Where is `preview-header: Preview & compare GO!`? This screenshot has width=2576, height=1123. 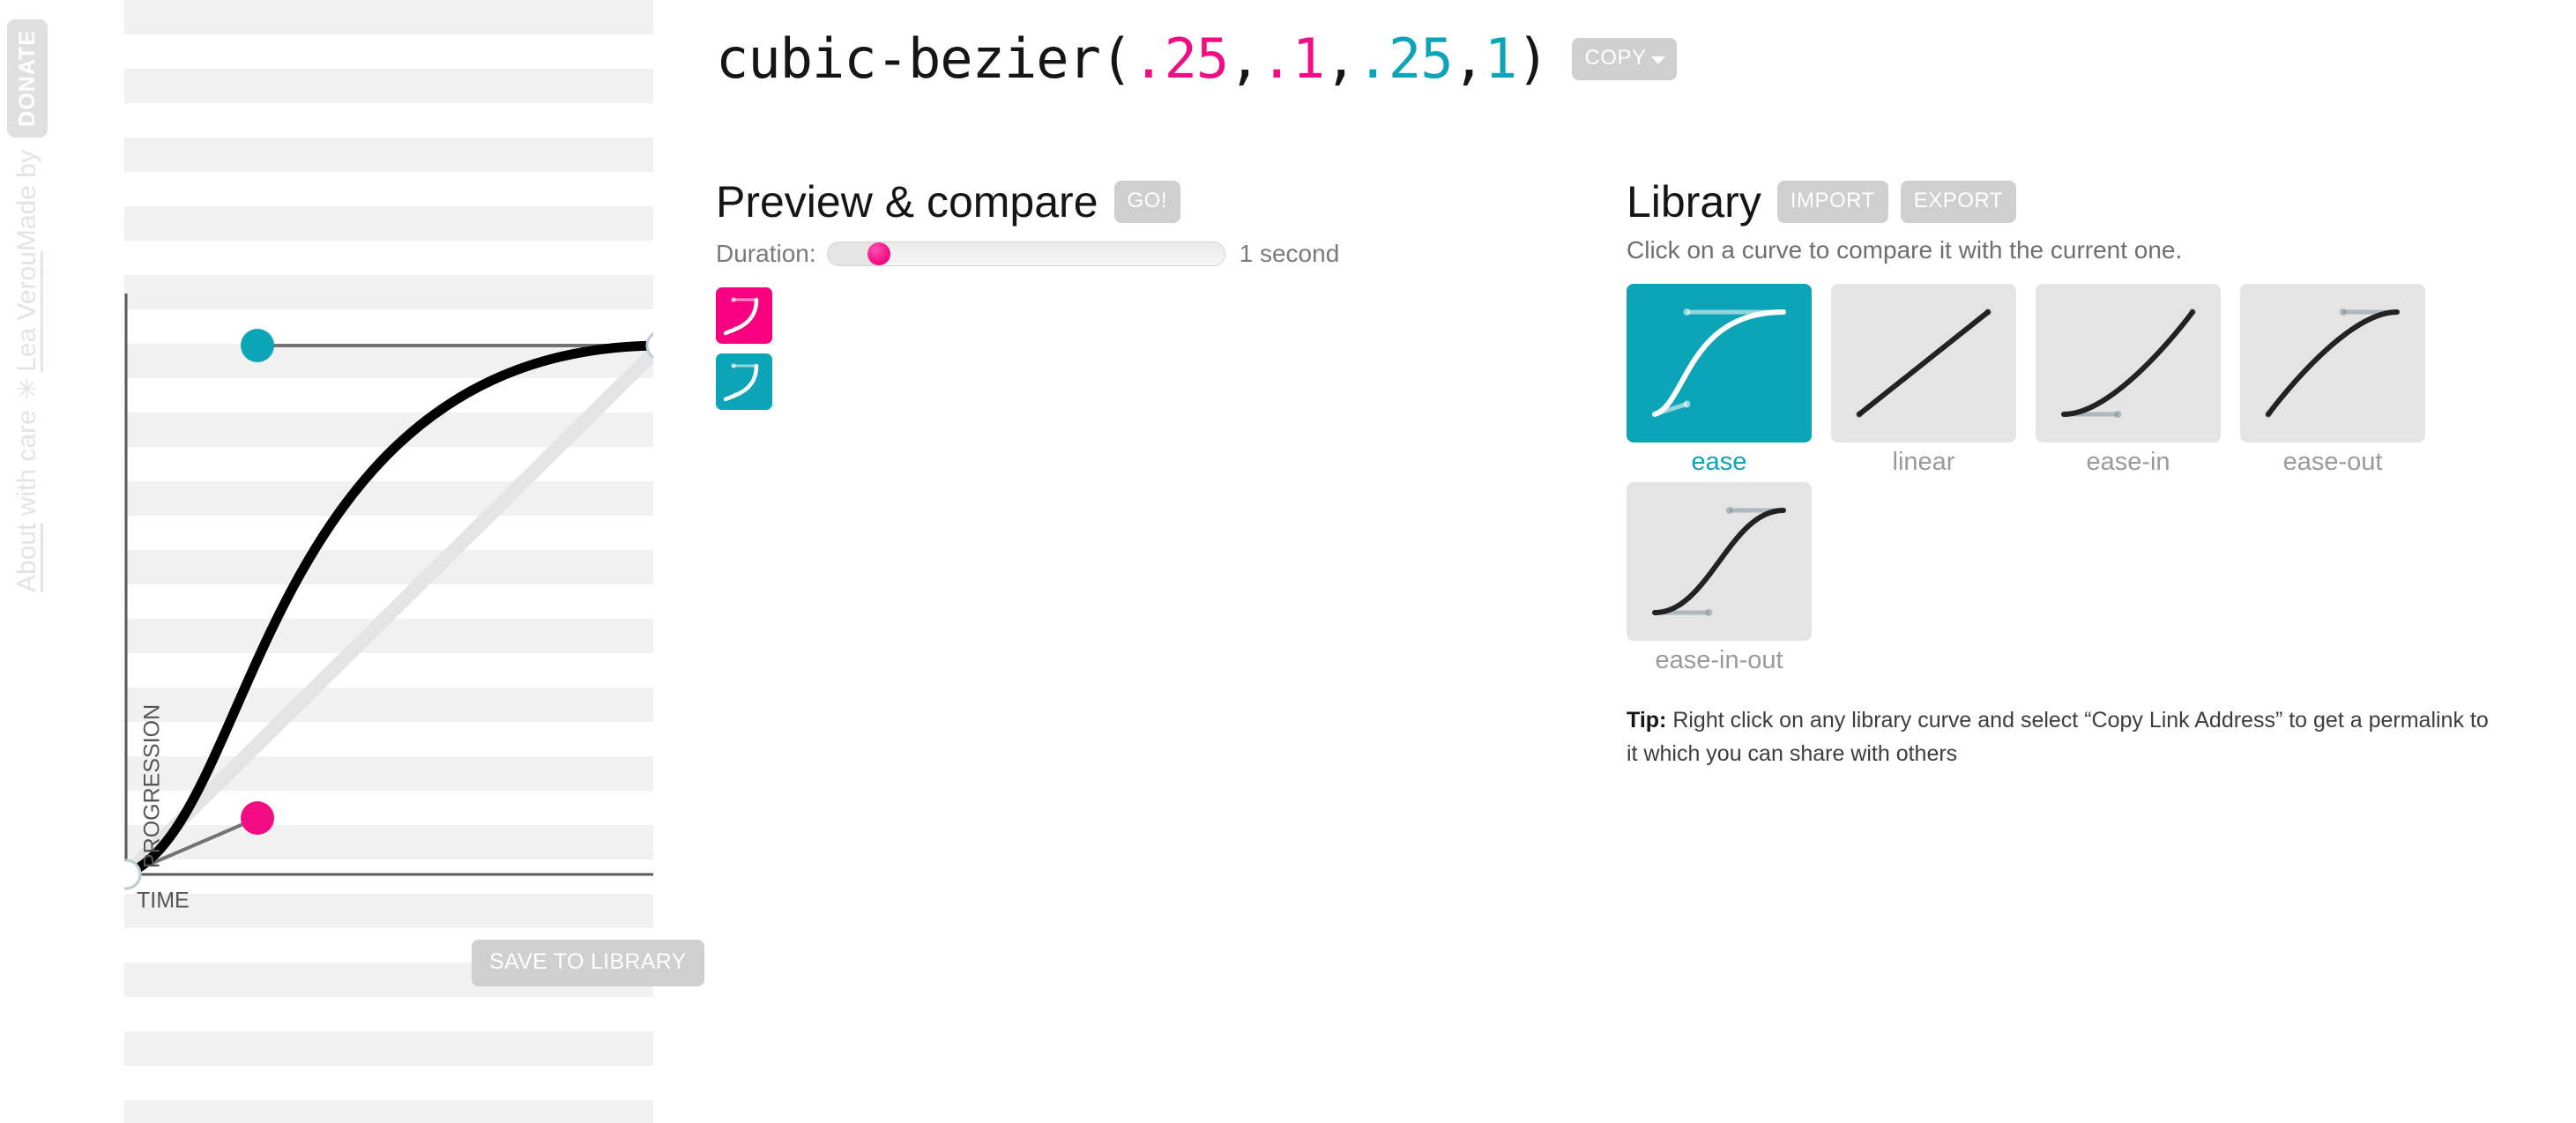
preview-header: Preview & compare GO! is located at coordinates (1112, 201).